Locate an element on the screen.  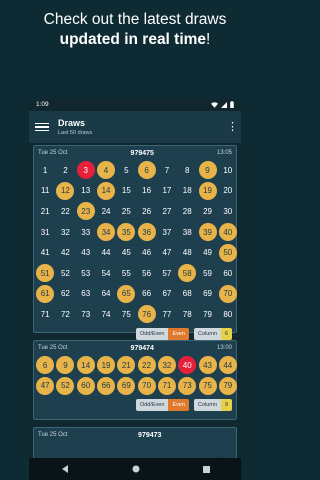
number-ball: 44 is located at coordinates (227, 365).